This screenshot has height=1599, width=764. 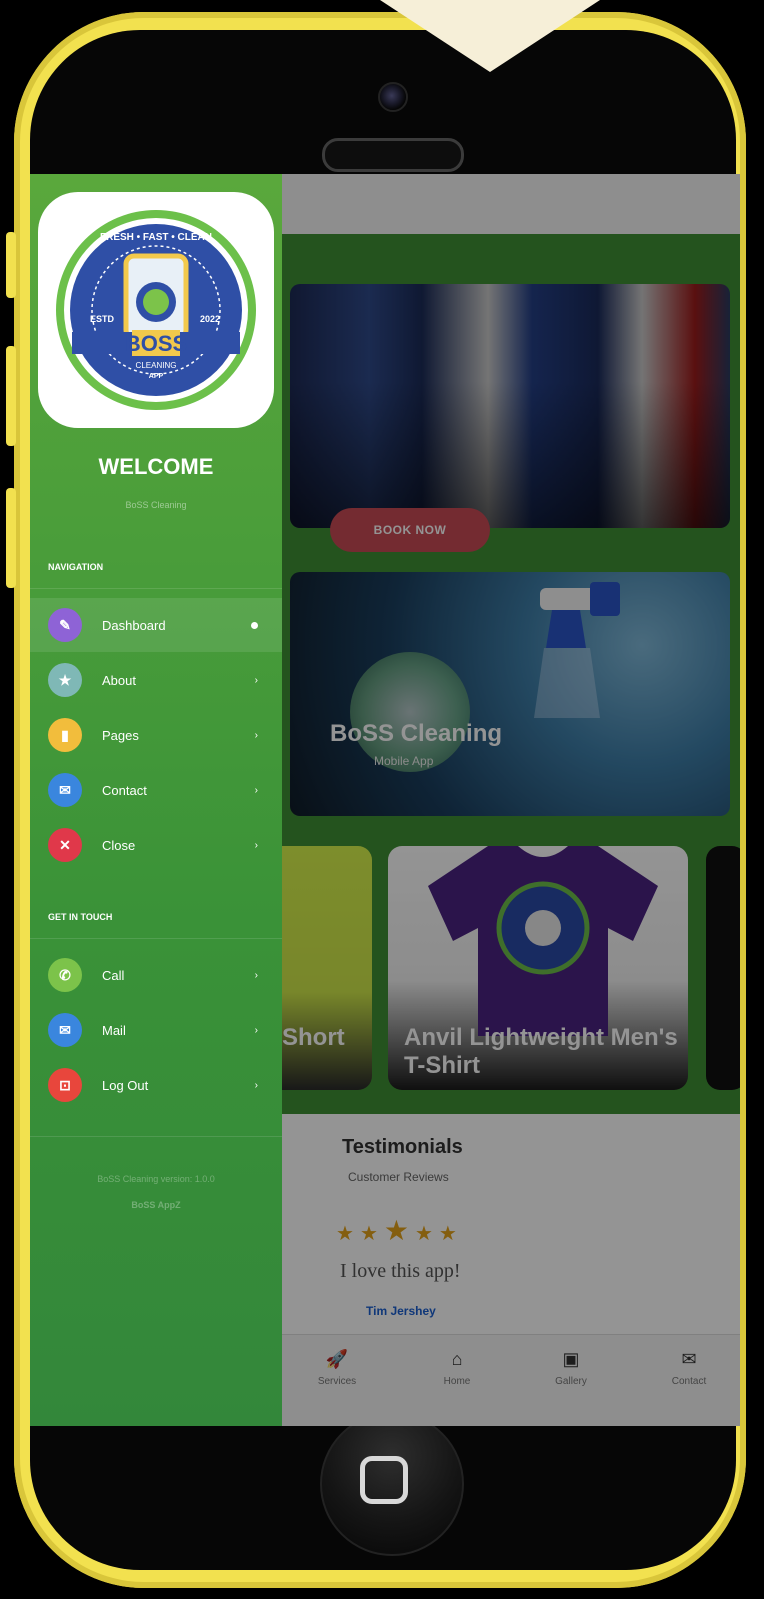 I want to click on menu-label: Pages, so click(x=120, y=735).